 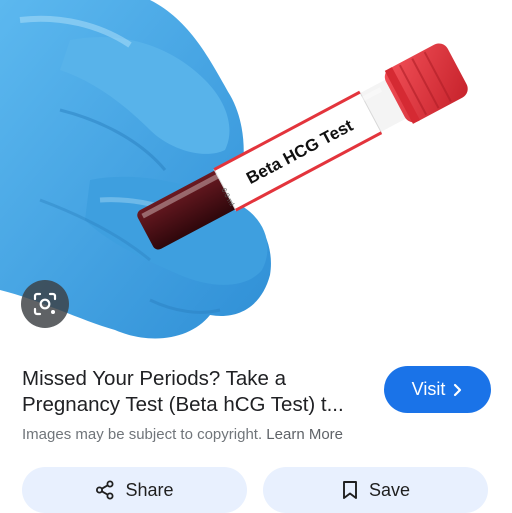 I want to click on learn-more-link: Learn More, so click(x=304, y=434).